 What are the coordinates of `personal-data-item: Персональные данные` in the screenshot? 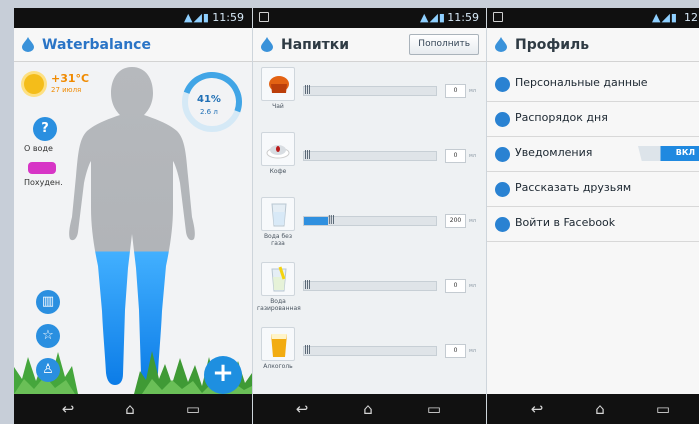 It's located at (593, 84).